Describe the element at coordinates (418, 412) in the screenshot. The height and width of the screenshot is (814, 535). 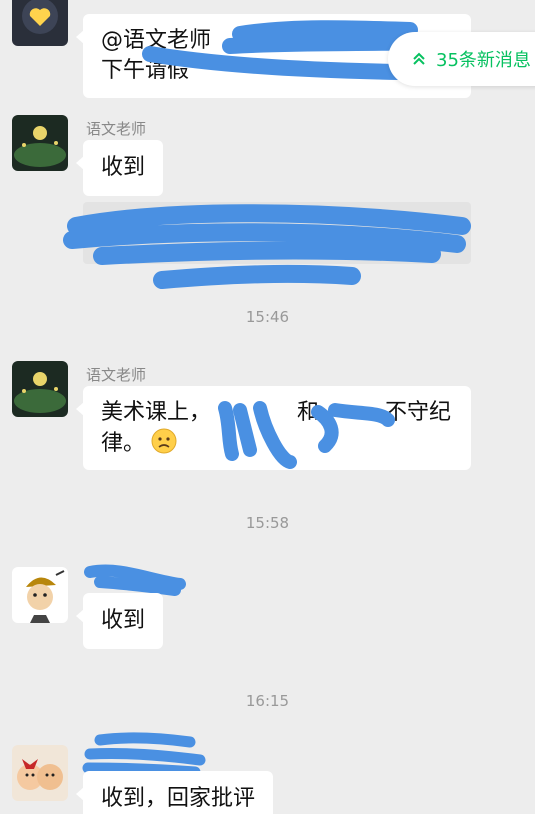
I see `message-text-tail: 不守纪` at that location.